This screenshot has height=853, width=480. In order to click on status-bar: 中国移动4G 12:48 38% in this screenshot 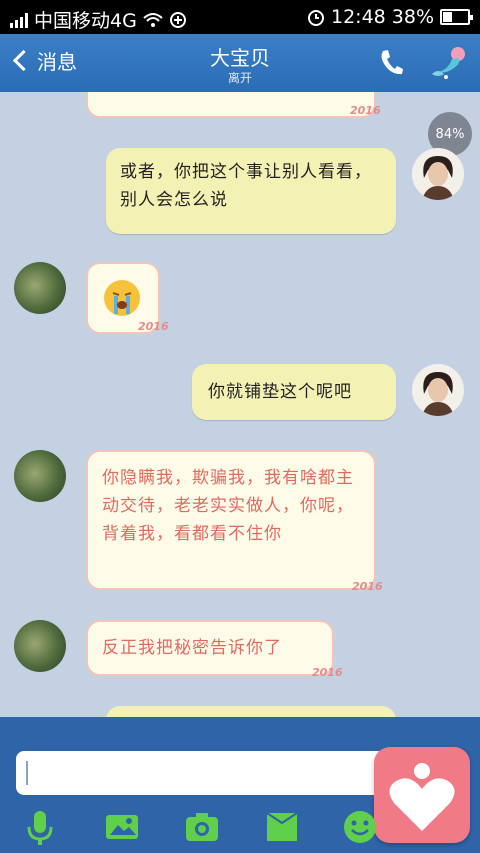, I will do `click(240, 17)`.